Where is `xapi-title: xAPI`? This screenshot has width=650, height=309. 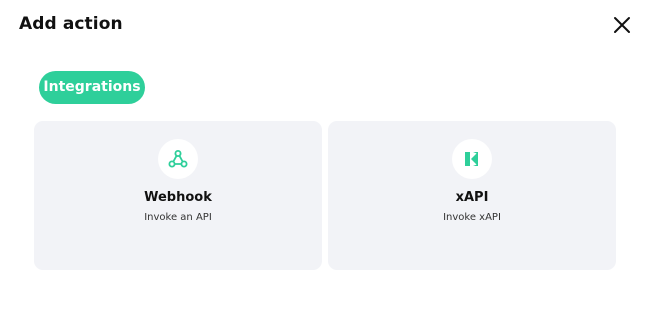
xapi-title: xAPI is located at coordinates (472, 197).